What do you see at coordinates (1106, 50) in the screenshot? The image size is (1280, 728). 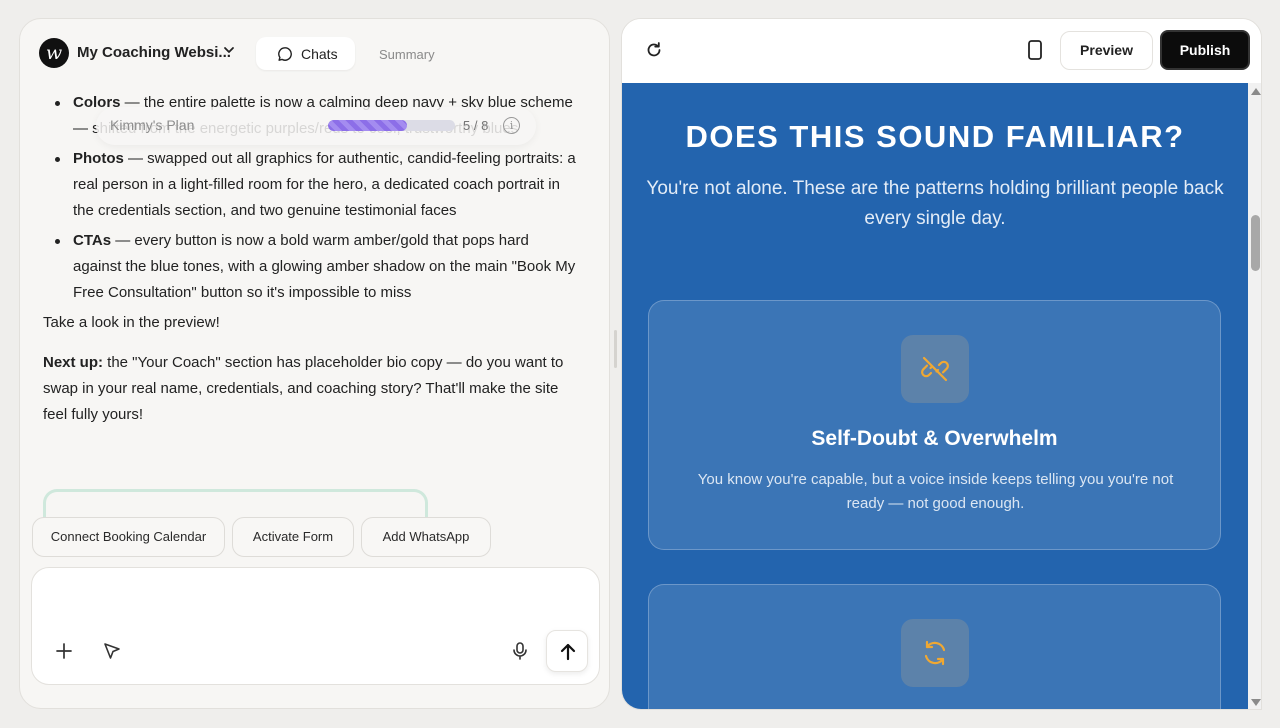 I see `preview-button: Preview` at bounding box center [1106, 50].